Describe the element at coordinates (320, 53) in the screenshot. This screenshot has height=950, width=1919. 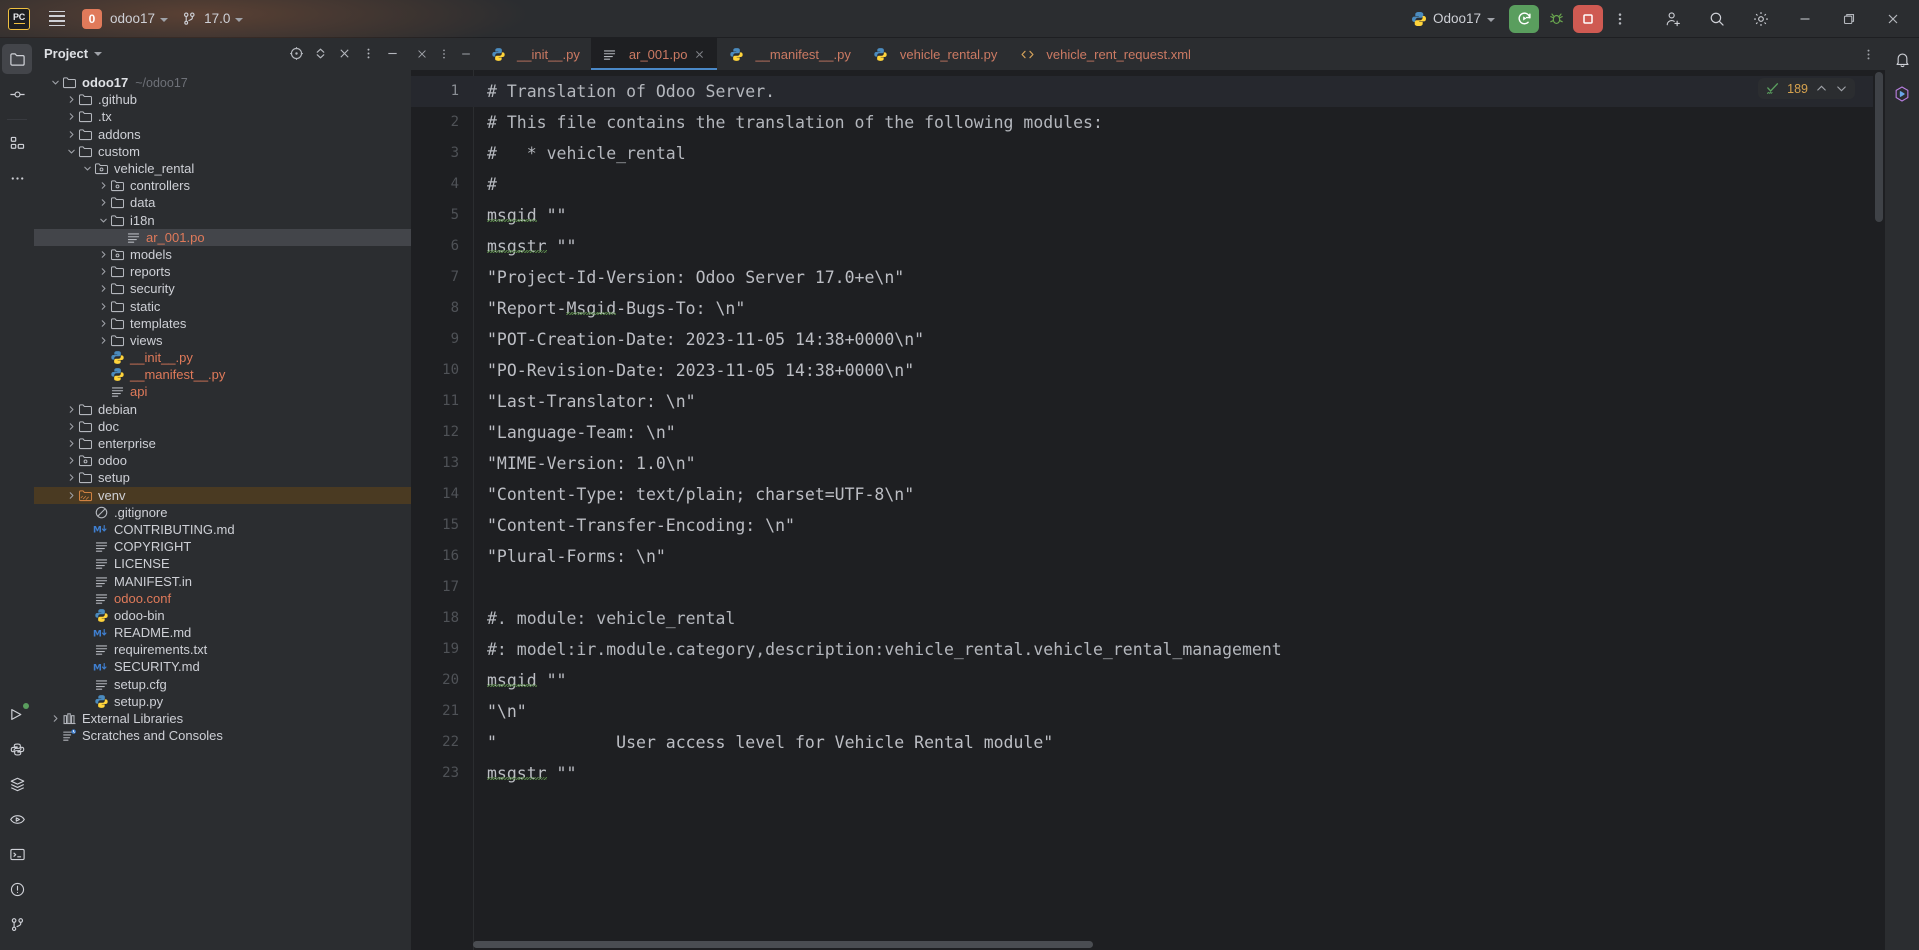
I see `expand-collapse-icon` at that location.